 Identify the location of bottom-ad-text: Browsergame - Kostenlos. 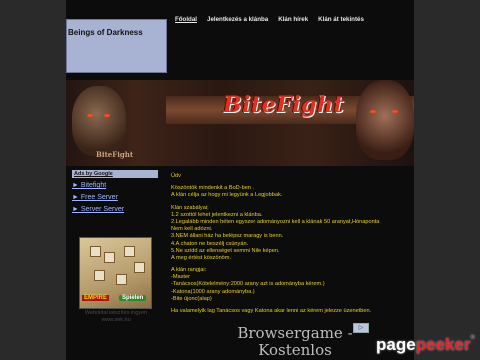
(295, 342).